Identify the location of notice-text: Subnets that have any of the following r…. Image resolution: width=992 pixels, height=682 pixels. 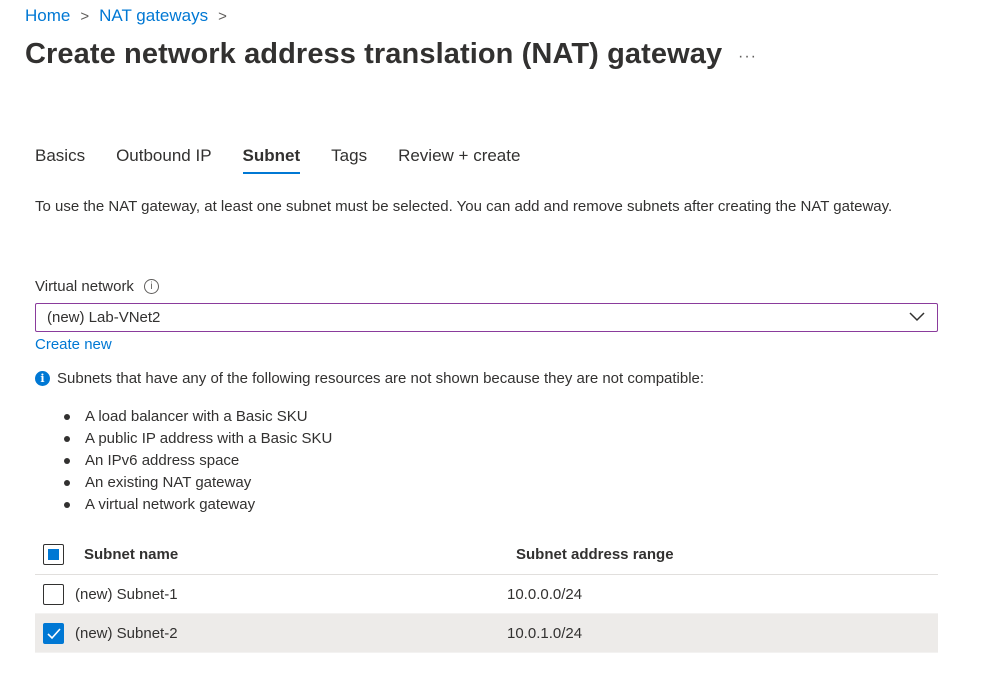
(381, 378).